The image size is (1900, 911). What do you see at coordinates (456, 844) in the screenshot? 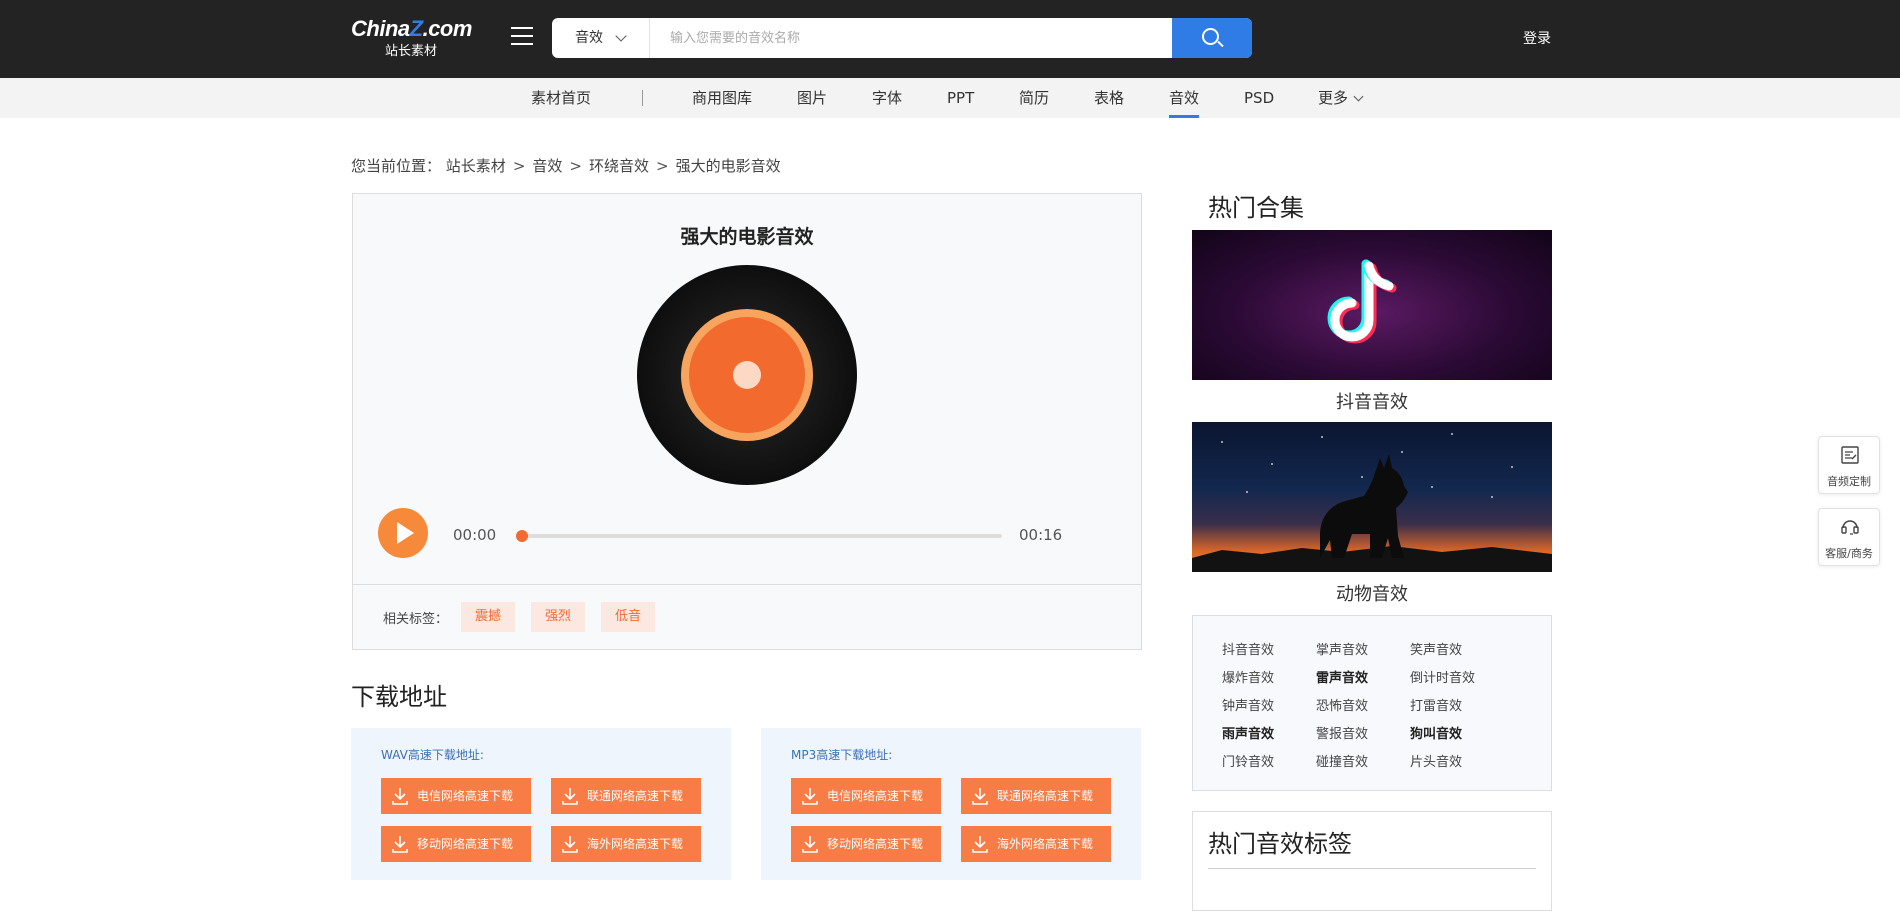
I see `wav-mobile-download-button: 移动网络高速下载` at bounding box center [456, 844].